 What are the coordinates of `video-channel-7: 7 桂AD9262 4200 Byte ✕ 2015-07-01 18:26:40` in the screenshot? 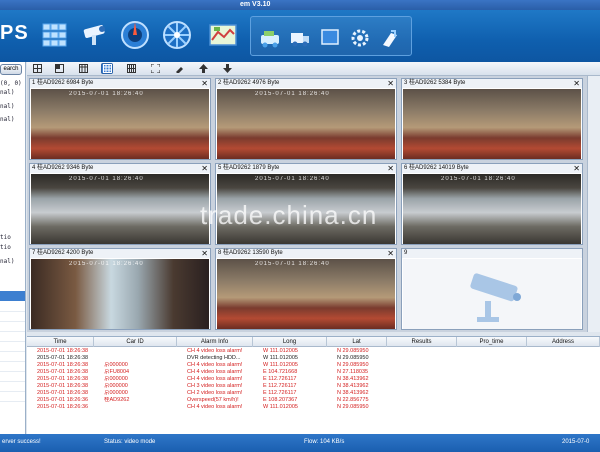 It's located at (120, 289).